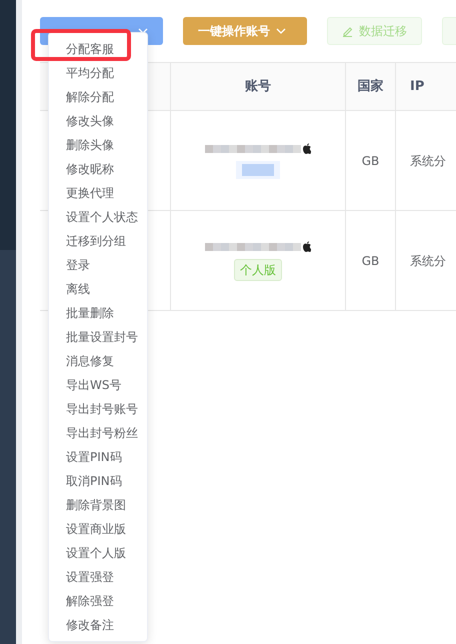  Describe the element at coordinates (102, 409) in the screenshot. I see `menu-item: 导出封号账号` at that location.